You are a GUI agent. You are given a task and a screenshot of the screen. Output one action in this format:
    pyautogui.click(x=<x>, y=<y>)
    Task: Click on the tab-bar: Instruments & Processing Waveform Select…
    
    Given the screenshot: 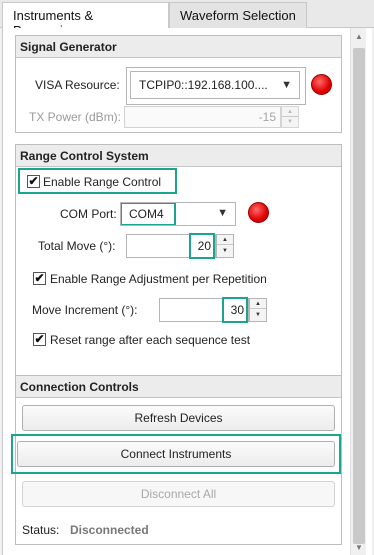 What is the action you would take?
    pyautogui.click(x=187, y=19)
    